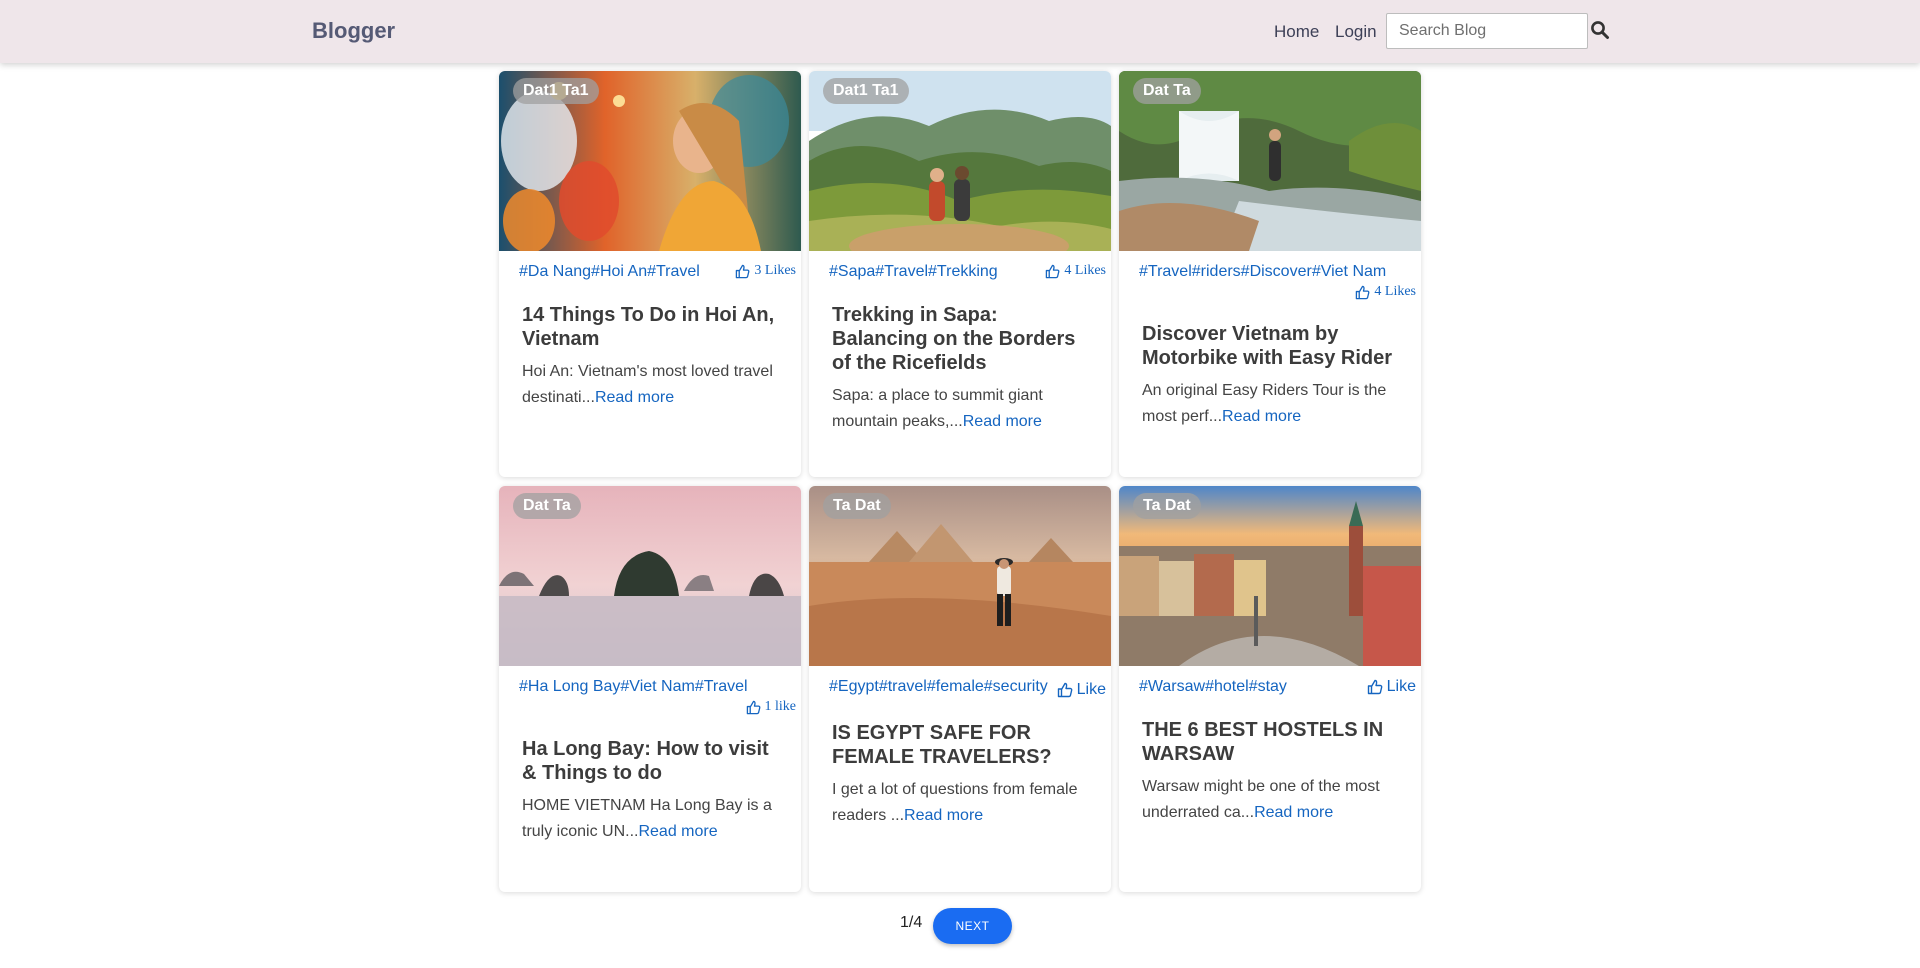 This screenshot has height=968, width=1920. Describe the element at coordinates (854, 686) in the screenshot. I see `tag-link: #Egypt` at that location.